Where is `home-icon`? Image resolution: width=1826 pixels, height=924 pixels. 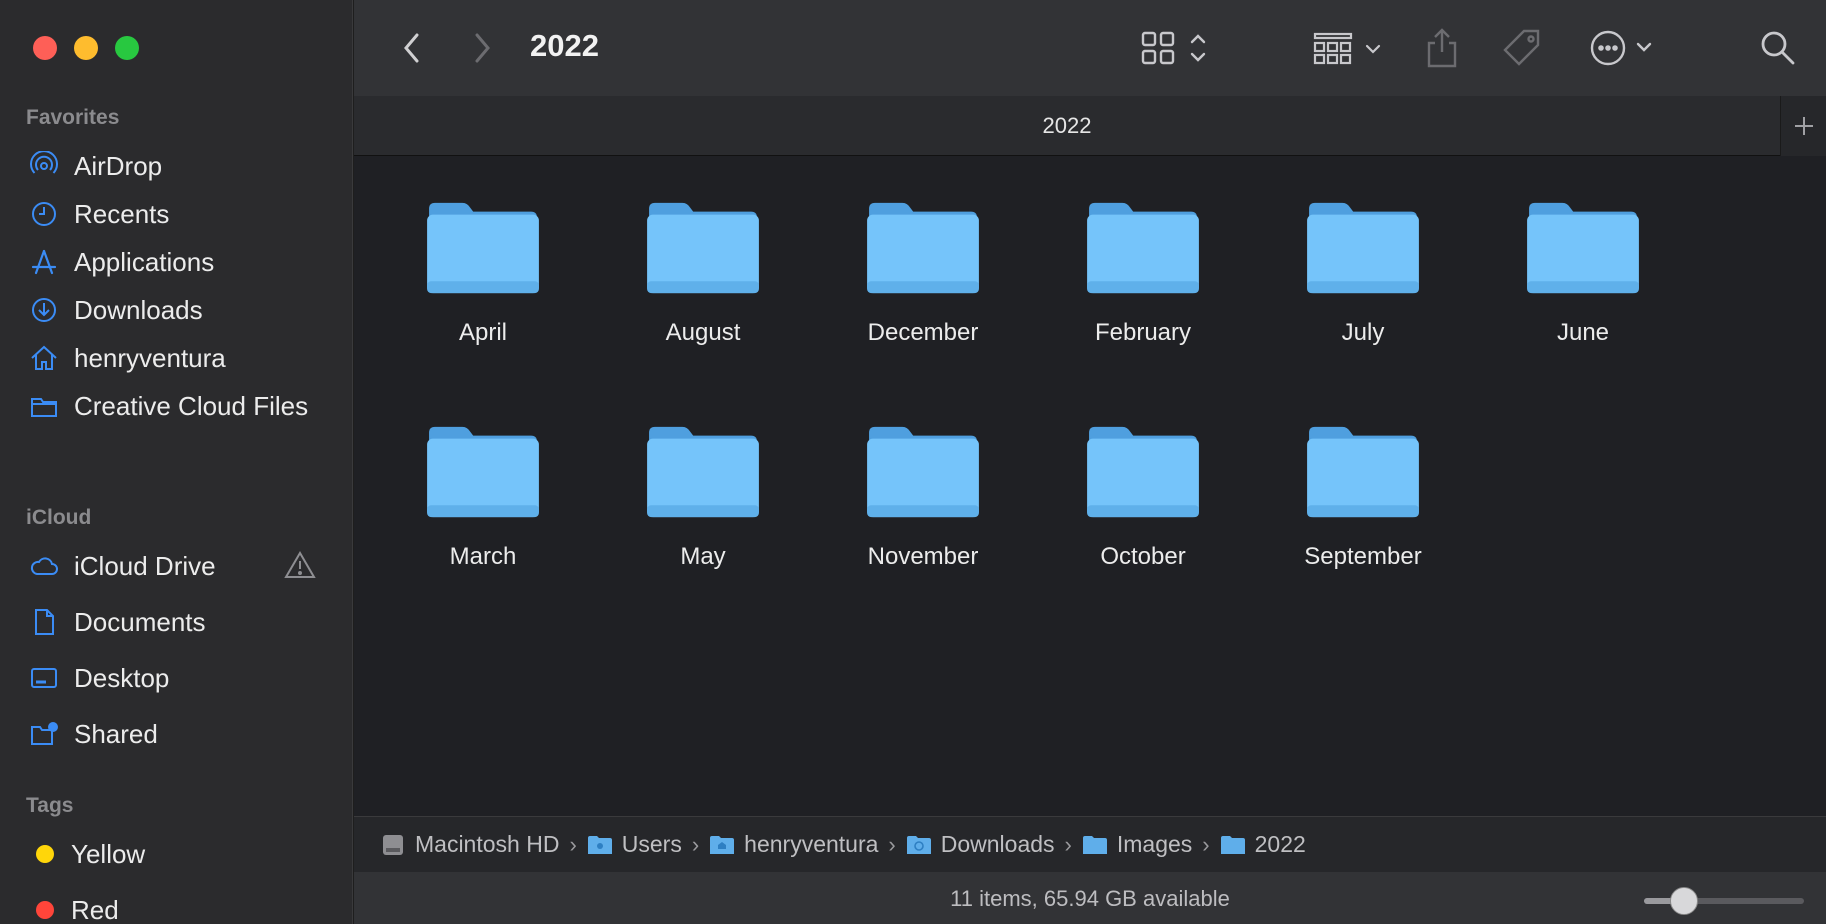
home-icon is located at coordinates (44, 358).